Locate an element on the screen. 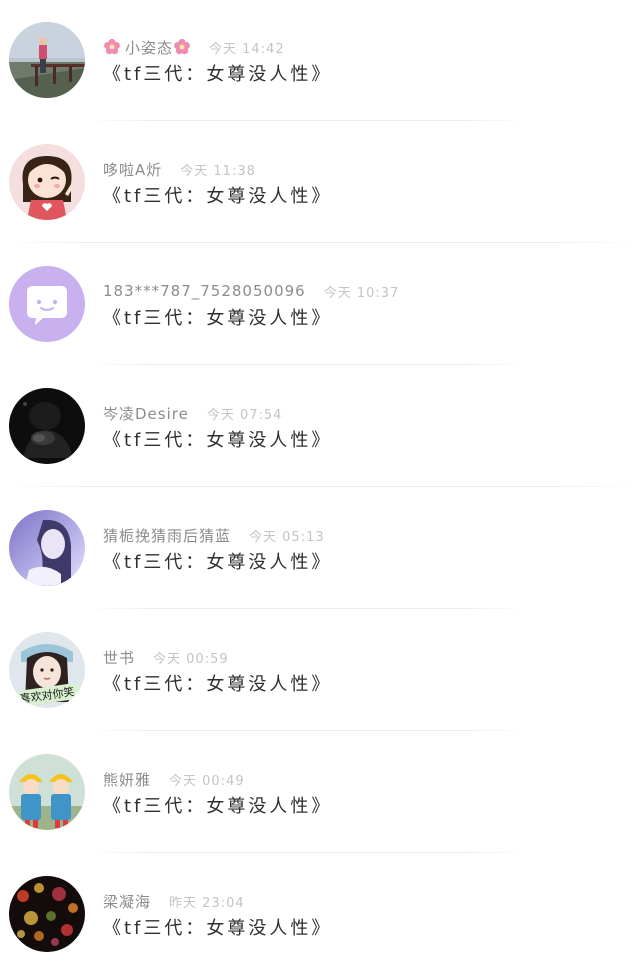 The width and height of the screenshot is (640, 977). comment-item: 岑凌Desire 今天 07:54 《tf三代：女尊没人性》 is located at coordinates (320, 427).